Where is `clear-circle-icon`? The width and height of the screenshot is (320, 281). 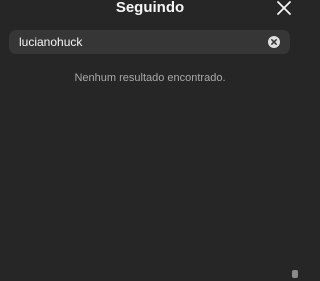 clear-circle-icon is located at coordinates (274, 42).